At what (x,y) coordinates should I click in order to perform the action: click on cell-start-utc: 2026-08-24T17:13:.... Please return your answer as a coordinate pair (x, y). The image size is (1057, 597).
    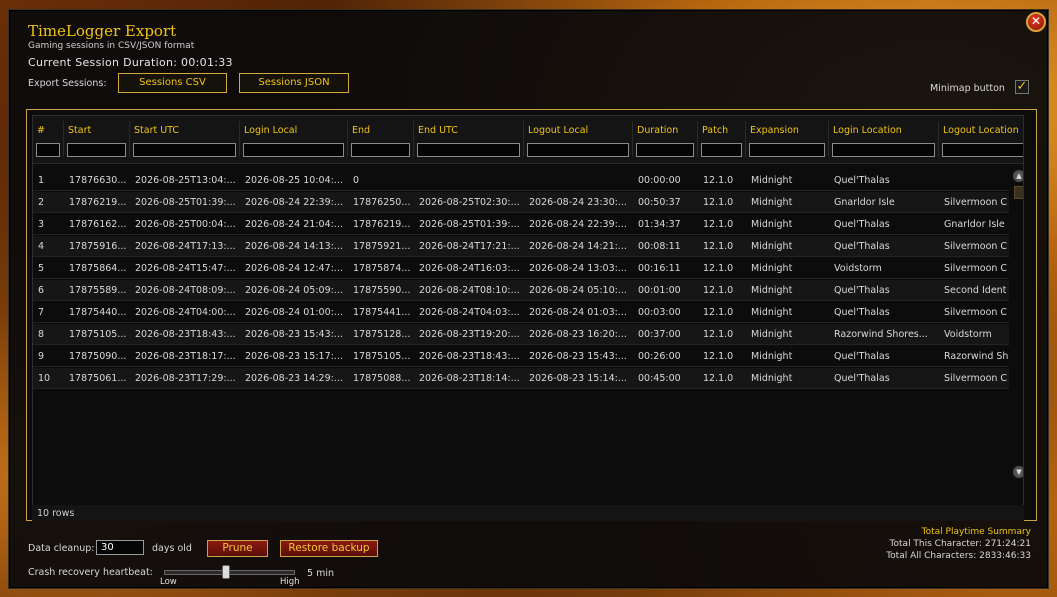
    Looking at the image, I should click on (185, 246).